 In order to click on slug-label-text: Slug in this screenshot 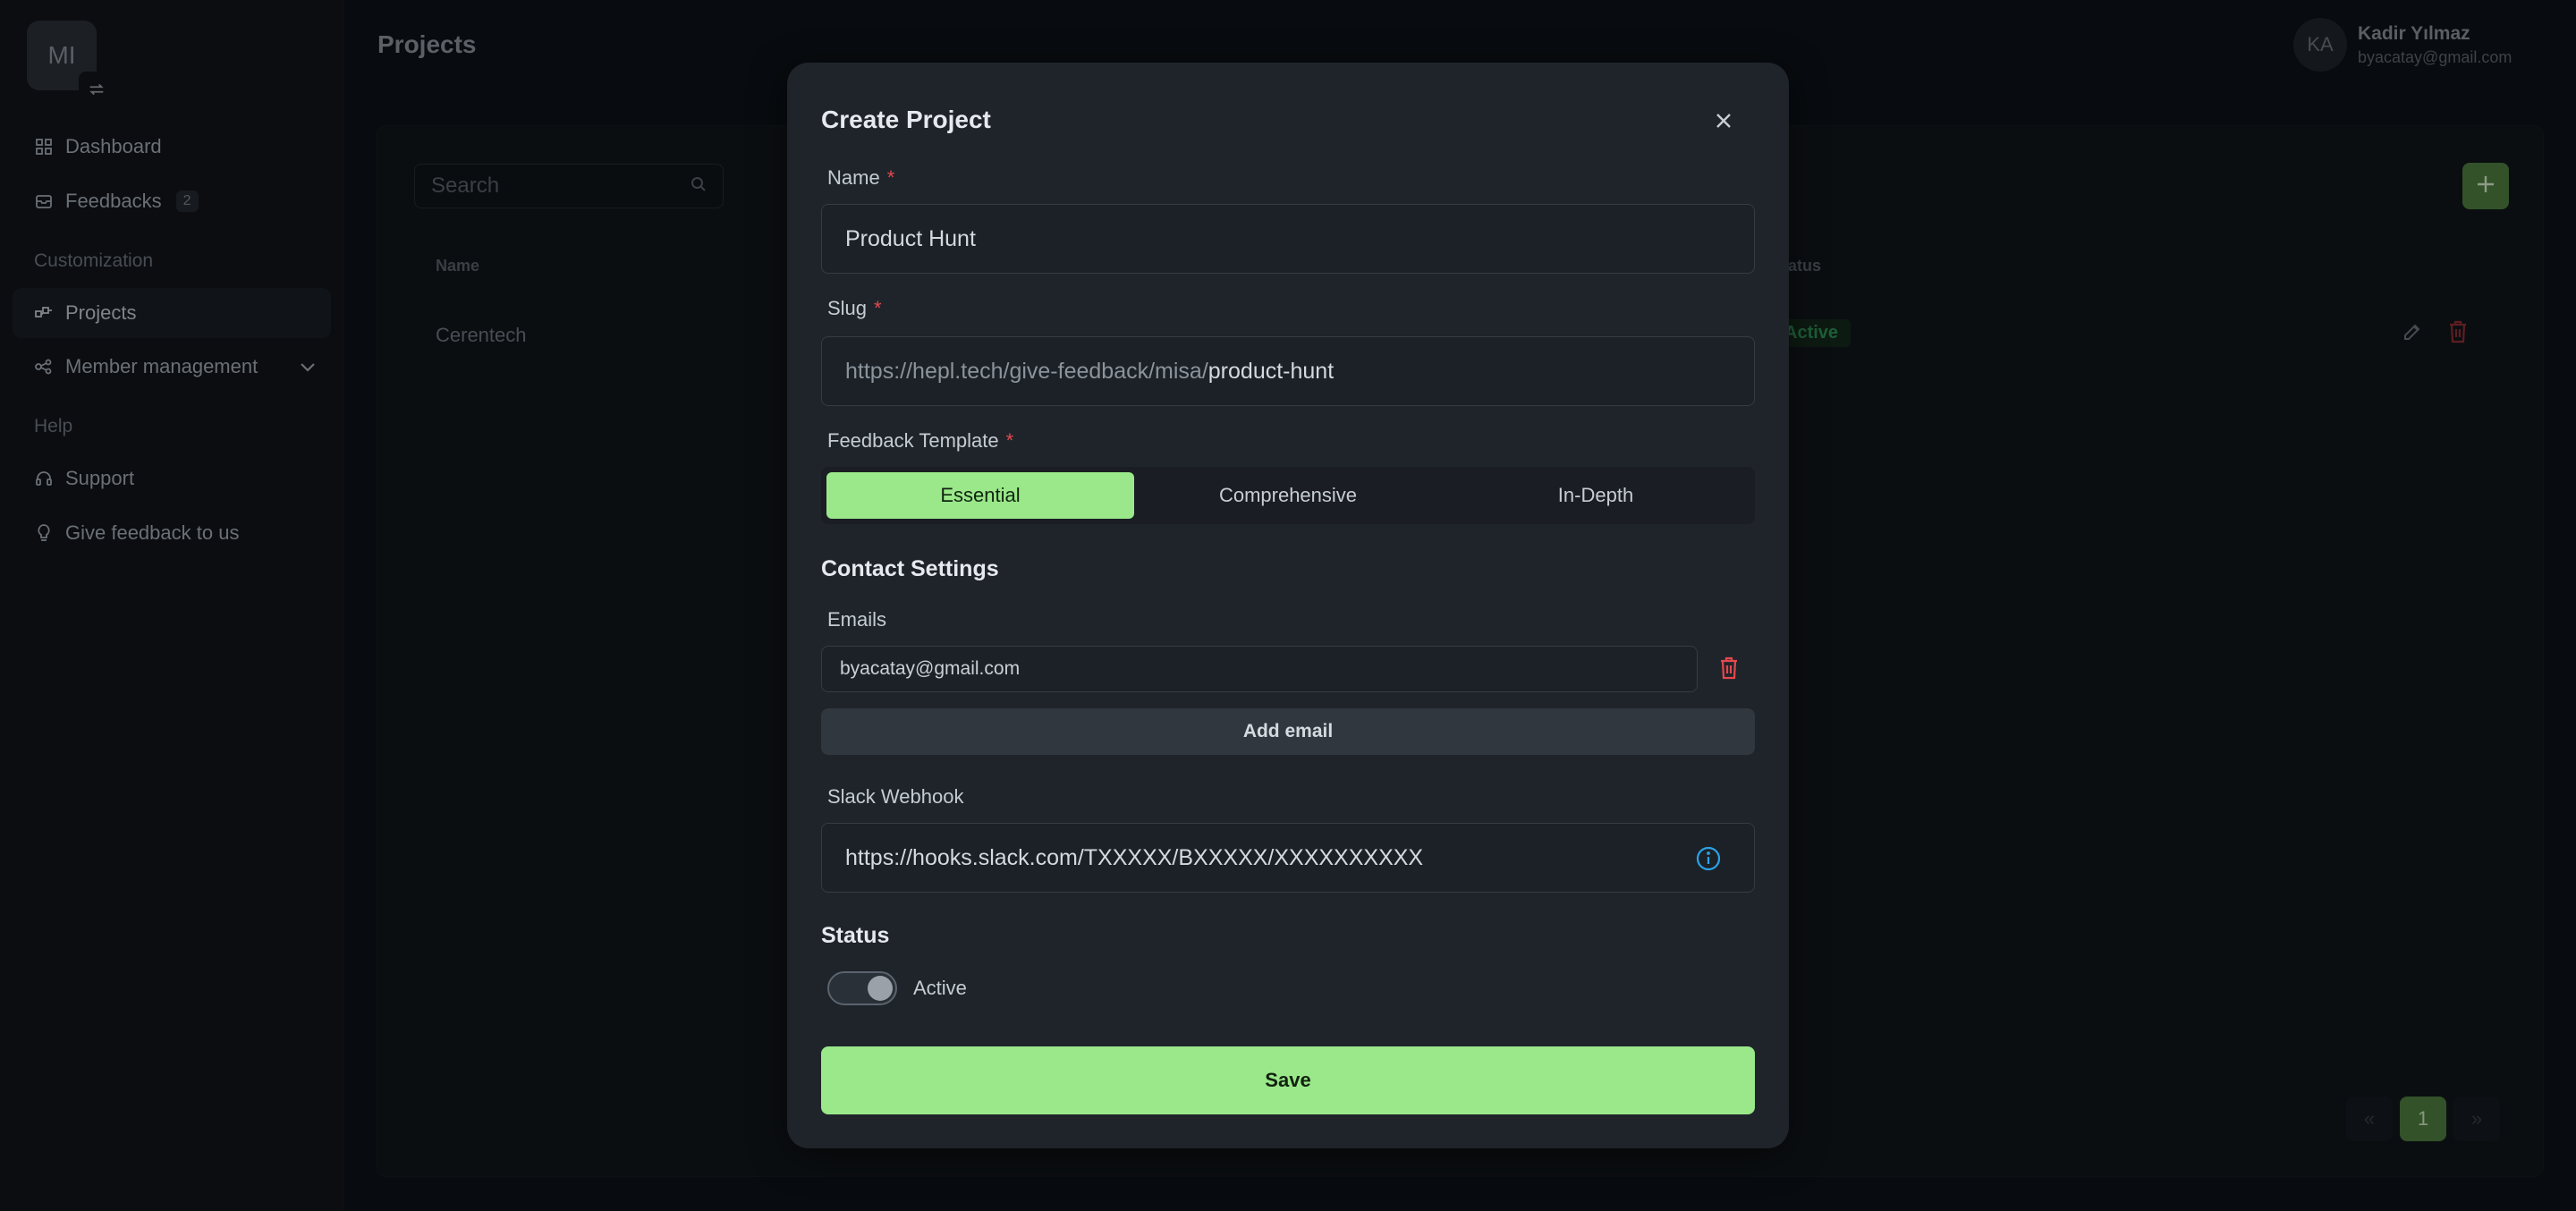, I will do `click(847, 308)`.